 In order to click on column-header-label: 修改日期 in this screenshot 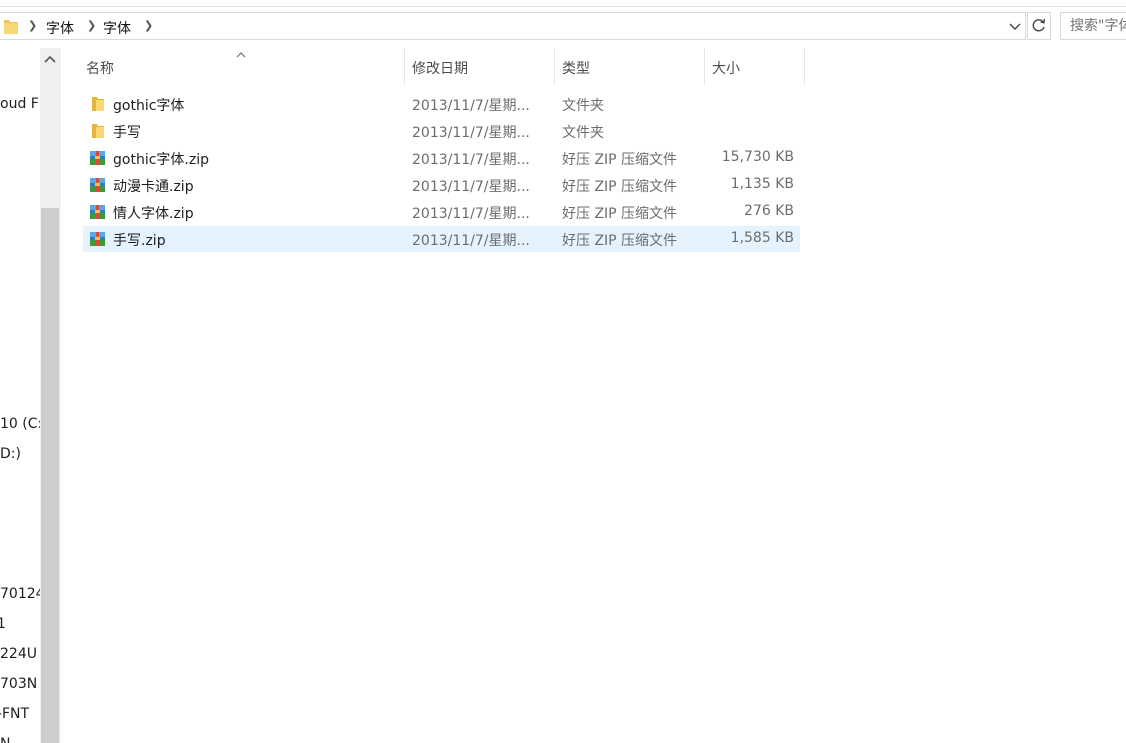, I will do `click(440, 69)`.